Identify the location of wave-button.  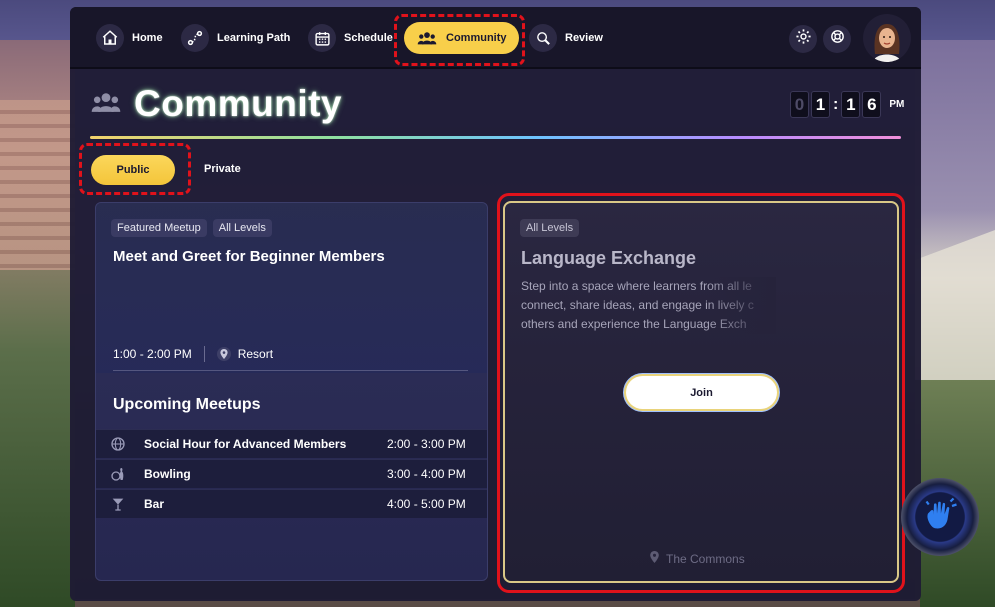
(940, 517).